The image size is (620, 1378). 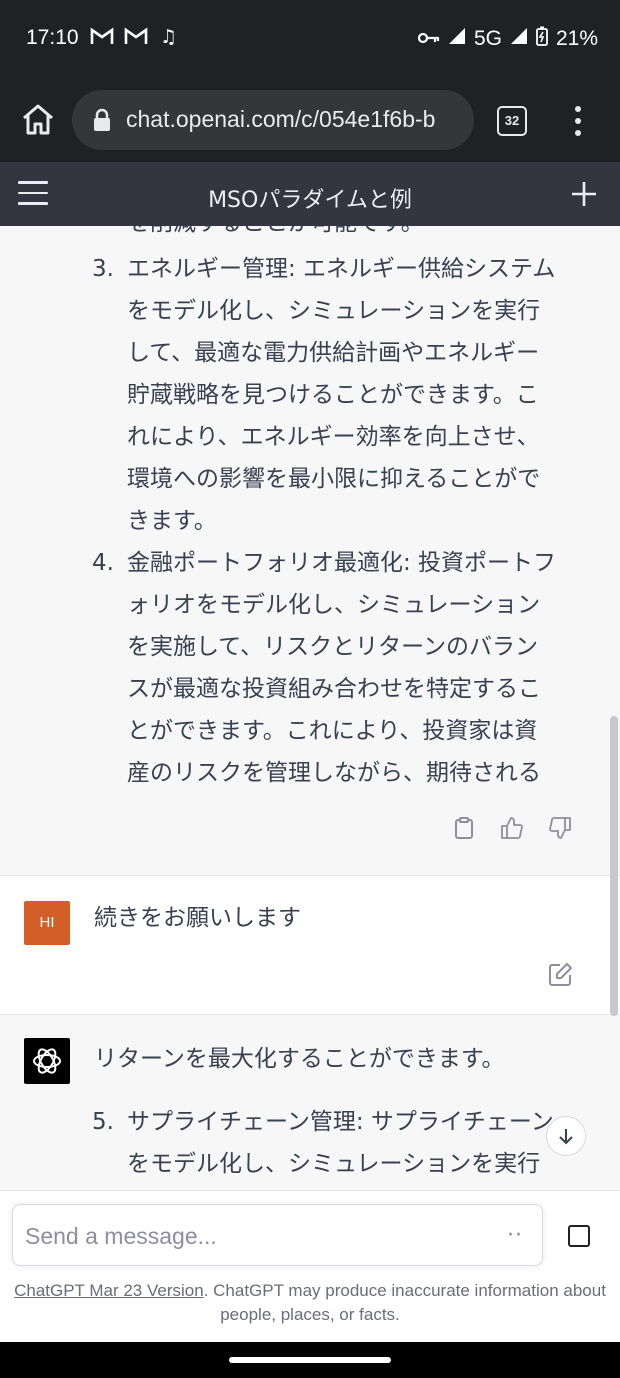 I want to click on thumbs-up-icon, so click(x=512, y=828).